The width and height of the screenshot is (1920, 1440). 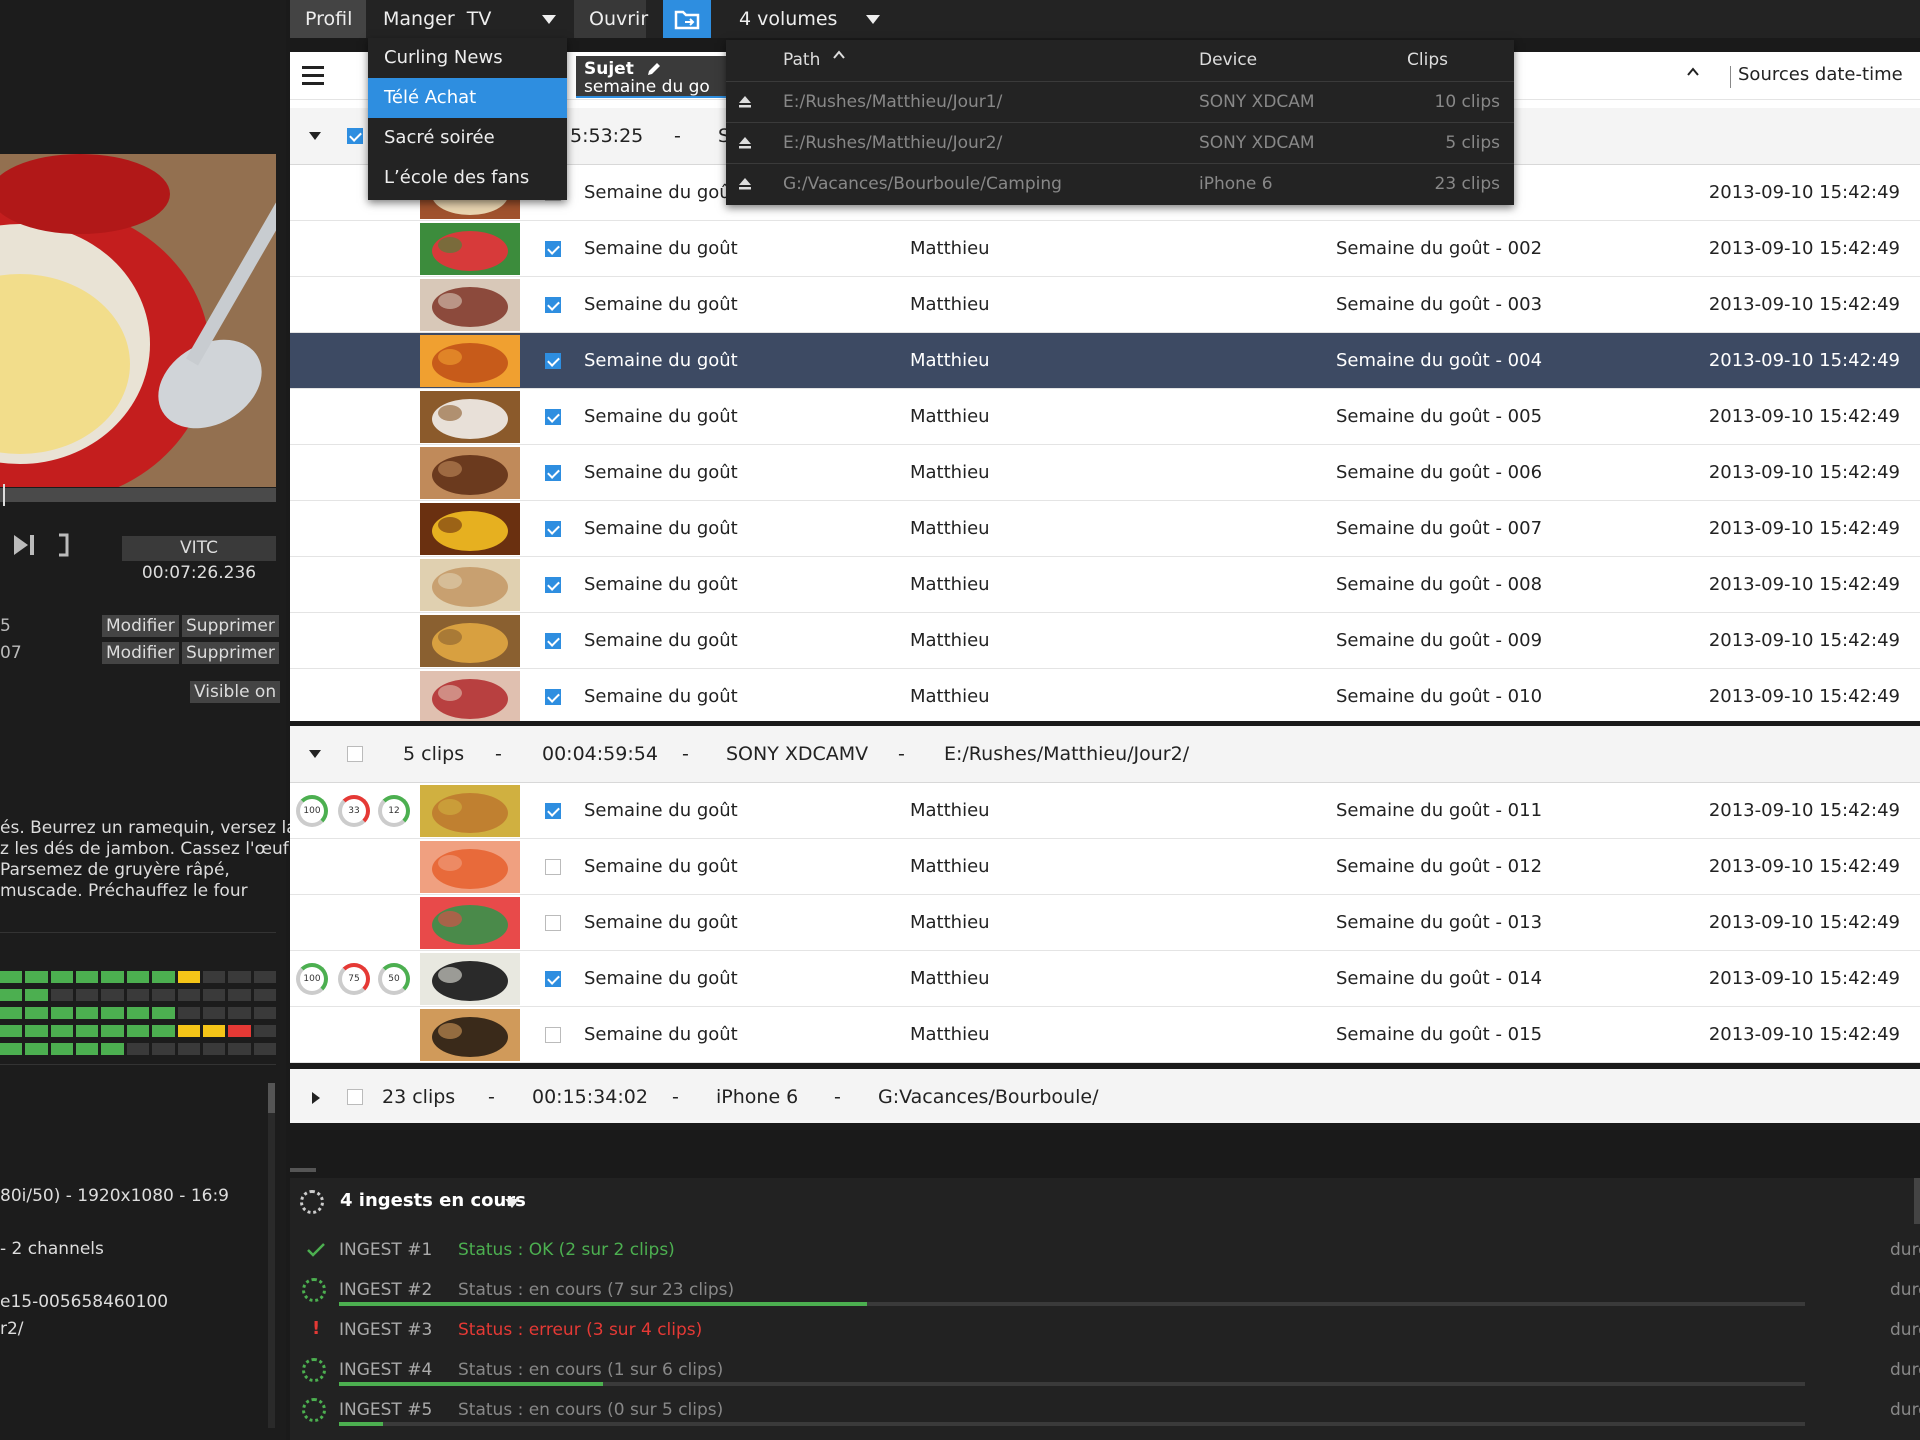 What do you see at coordinates (235, 692) in the screenshot?
I see `visible-on-button: Visible on` at bounding box center [235, 692].